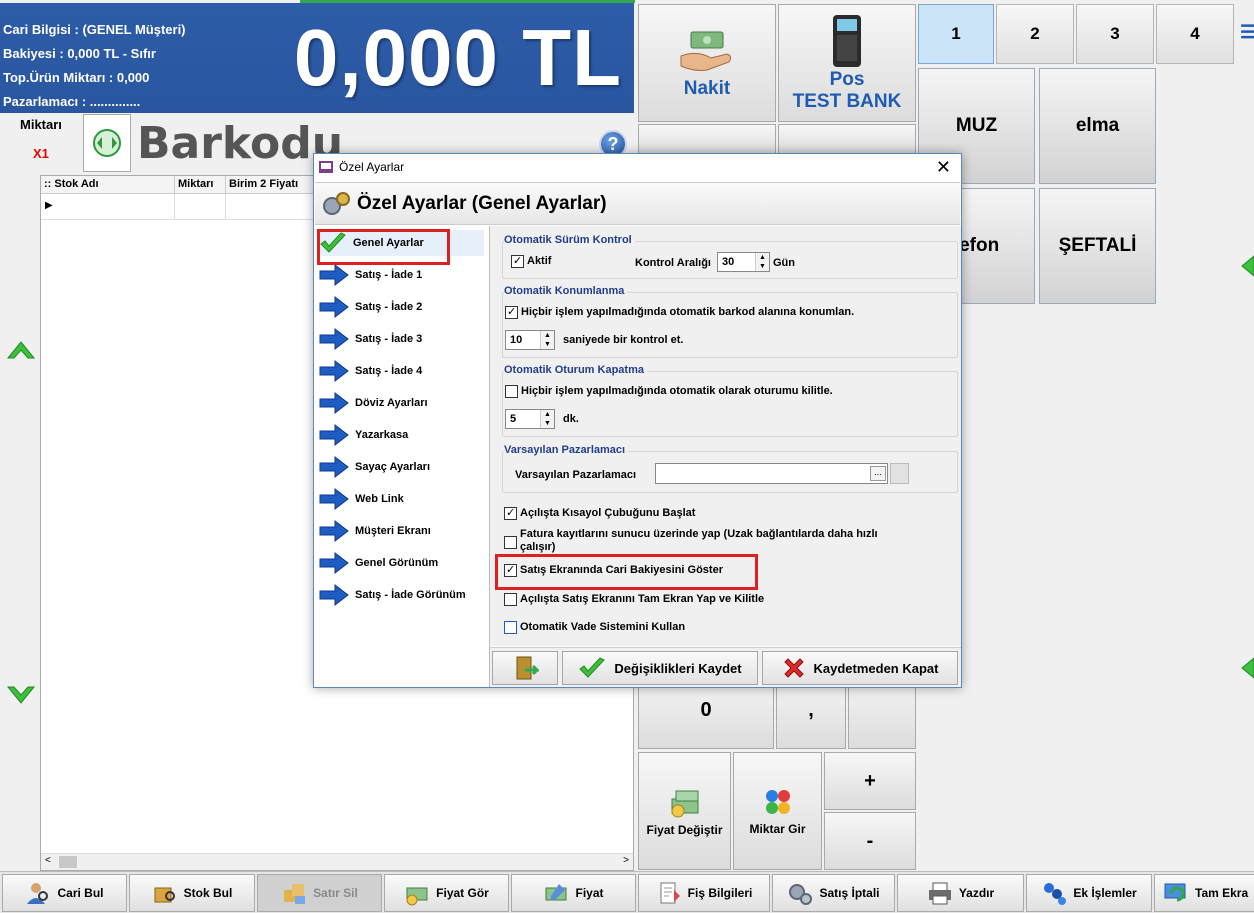 This screenshot has height=913, width=1254. I want to click on pos-button: Pos TEST BANK, so click(847, 63).